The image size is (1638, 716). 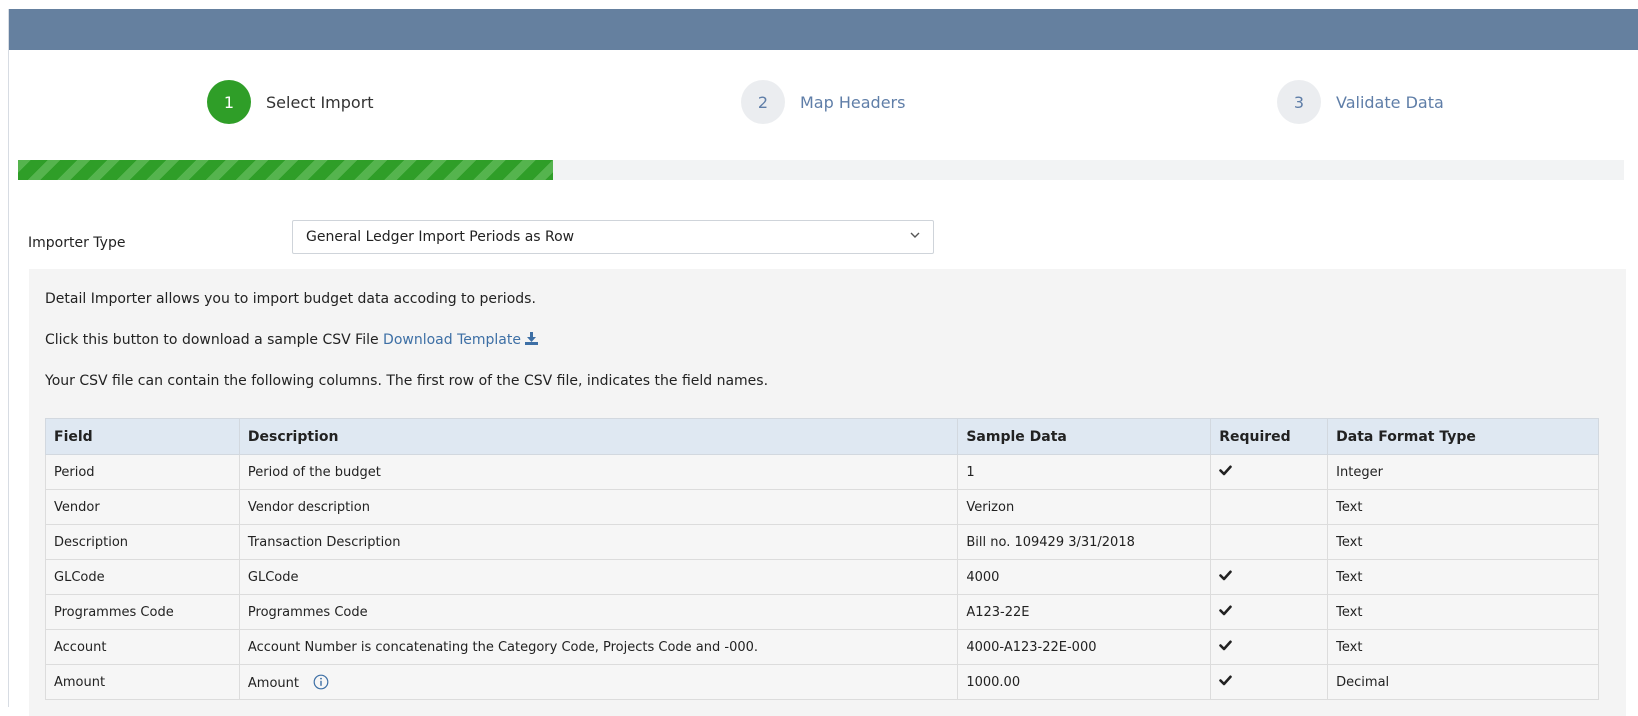 I want to click on table-row: Period Period of the budget 1 Integer, so click(x=822, y=472).